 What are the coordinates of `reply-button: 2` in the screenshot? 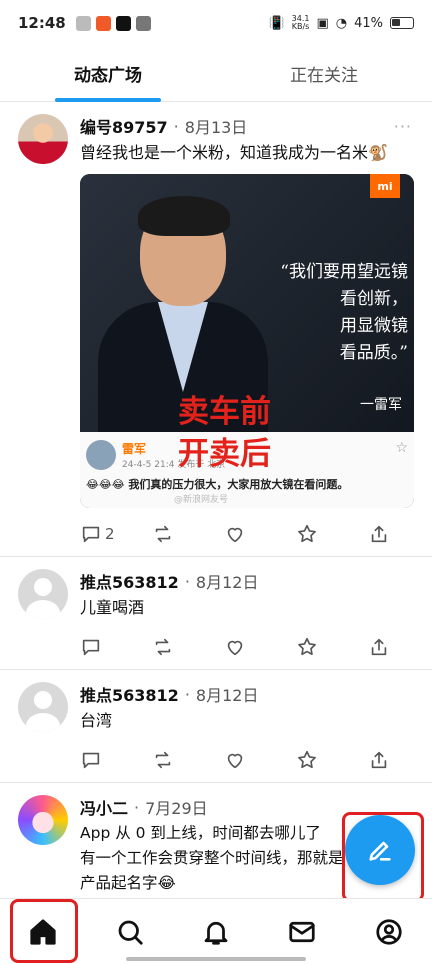 It's located at (100, 534).